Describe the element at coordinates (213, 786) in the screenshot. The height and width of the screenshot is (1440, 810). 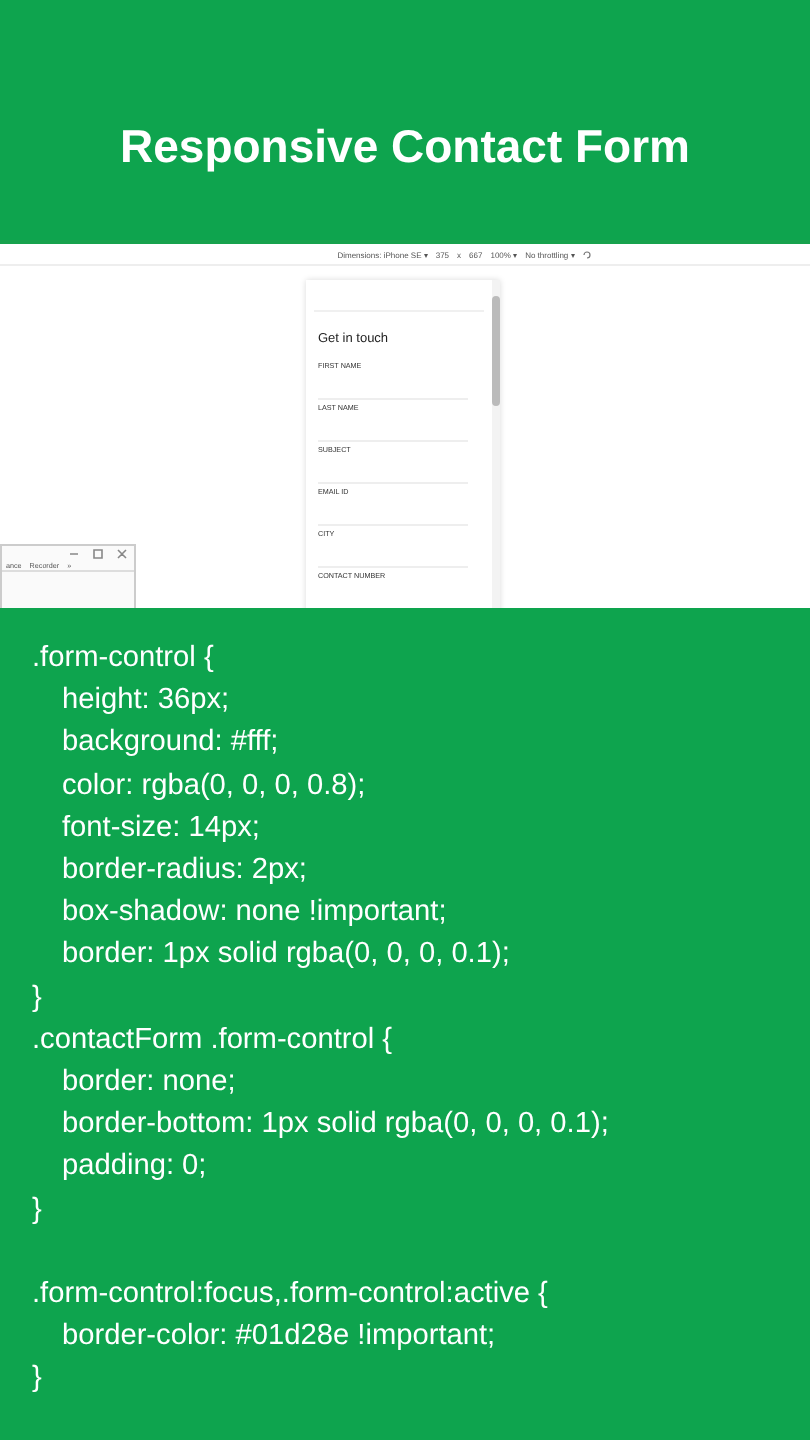
I see `code-line: color: rgba(0, 0, 0, 0.8);` at that location.